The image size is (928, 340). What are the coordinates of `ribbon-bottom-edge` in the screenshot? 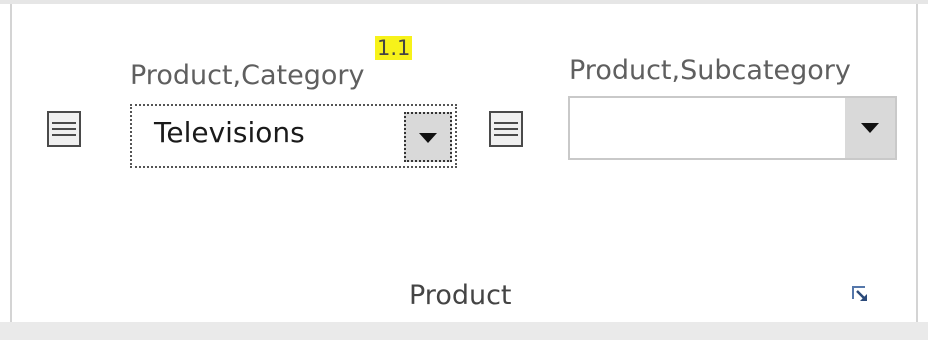 It's located at (464, 331).